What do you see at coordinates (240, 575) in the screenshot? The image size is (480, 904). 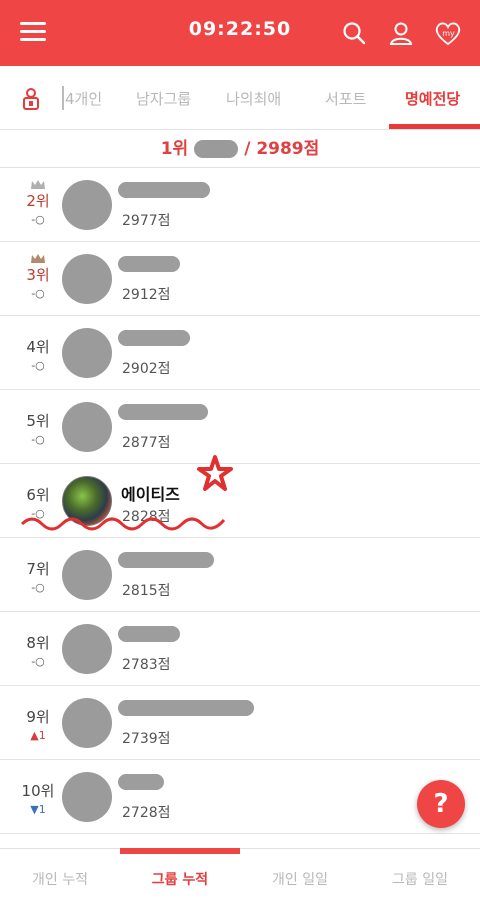 I see `ranking-row: 7위 -○ 2815점` at bounding box center [240, 575].